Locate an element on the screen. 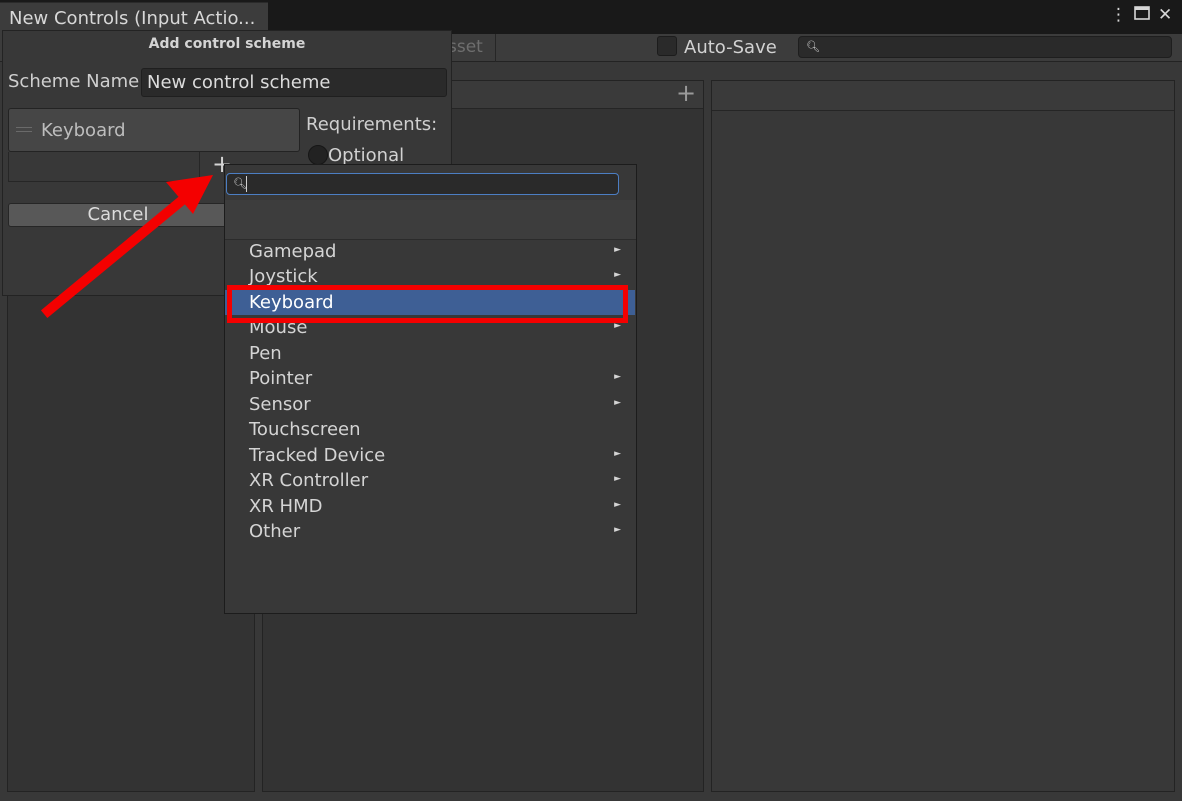 This screenshot has height=801, width=1182. optional-radio is located at coordinates (318, 155).